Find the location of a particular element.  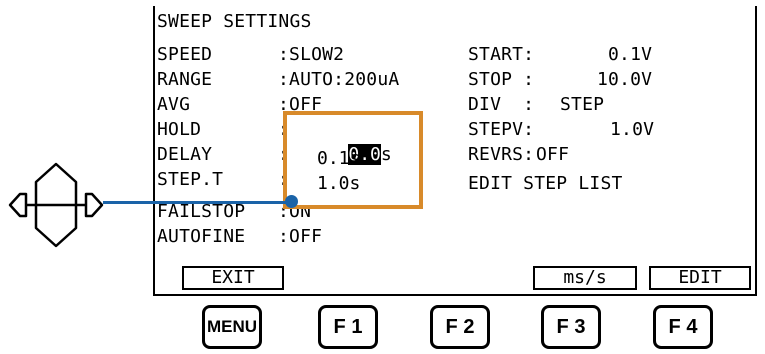

label-start: START: is located at coordinates (501, 54).